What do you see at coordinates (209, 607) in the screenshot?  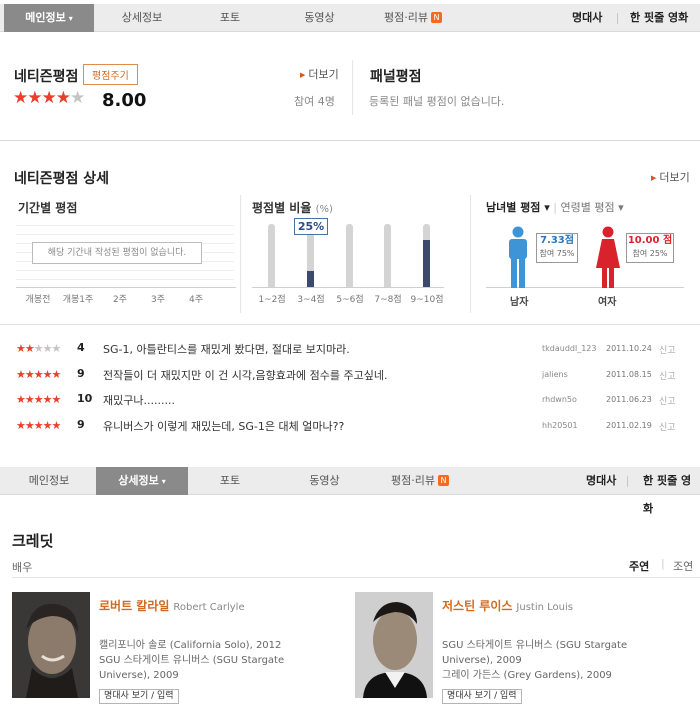 I see `actor-name-en: Robert Carlyle` at bounding box center [209, 607].